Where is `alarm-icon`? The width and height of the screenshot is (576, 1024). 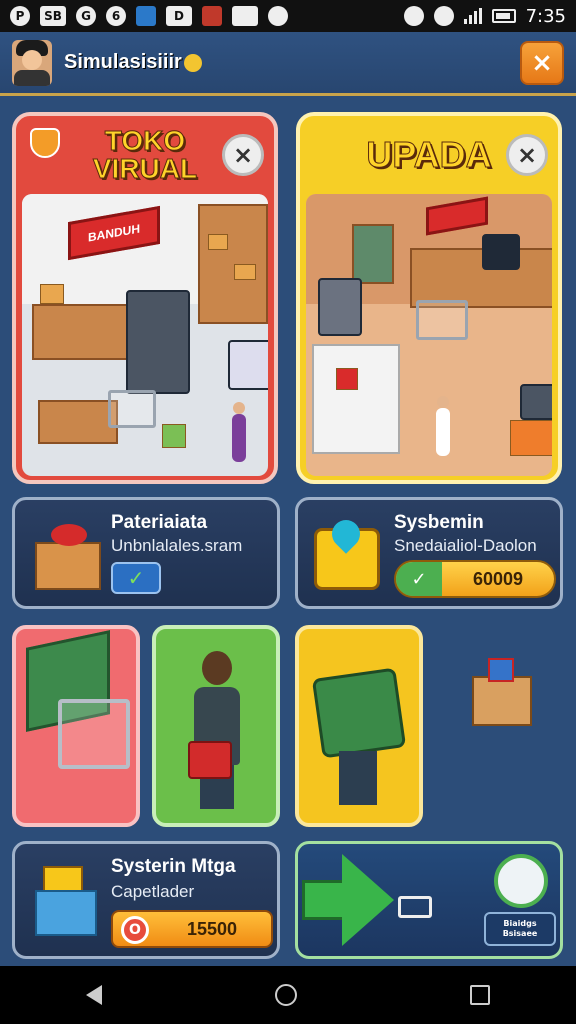 alarm-icon is located at coordinates (413, 16).